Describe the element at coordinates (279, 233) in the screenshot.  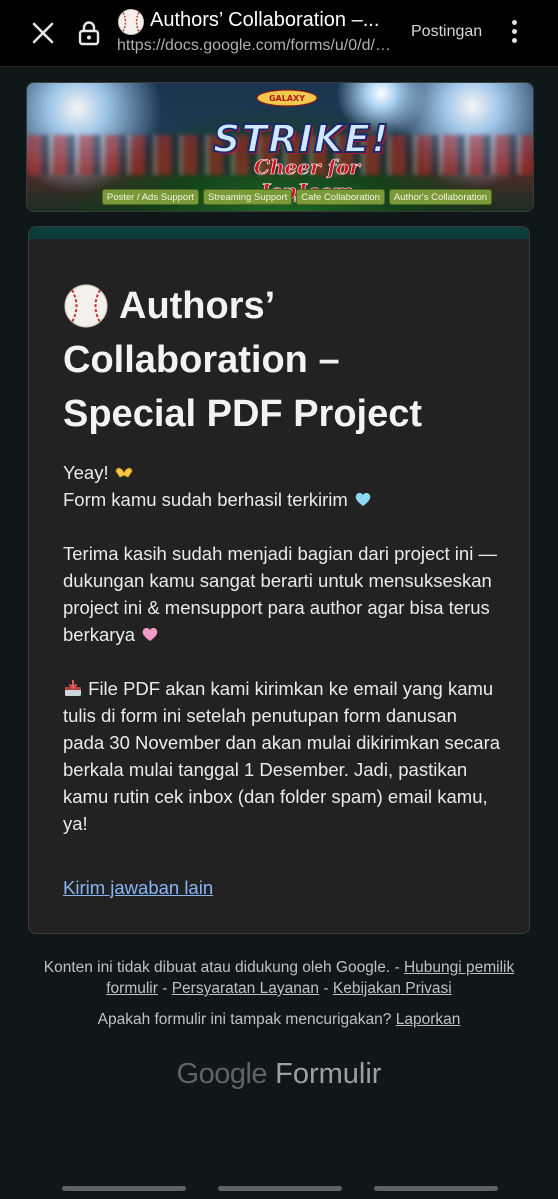
I see `card-accent-bar` at that location.